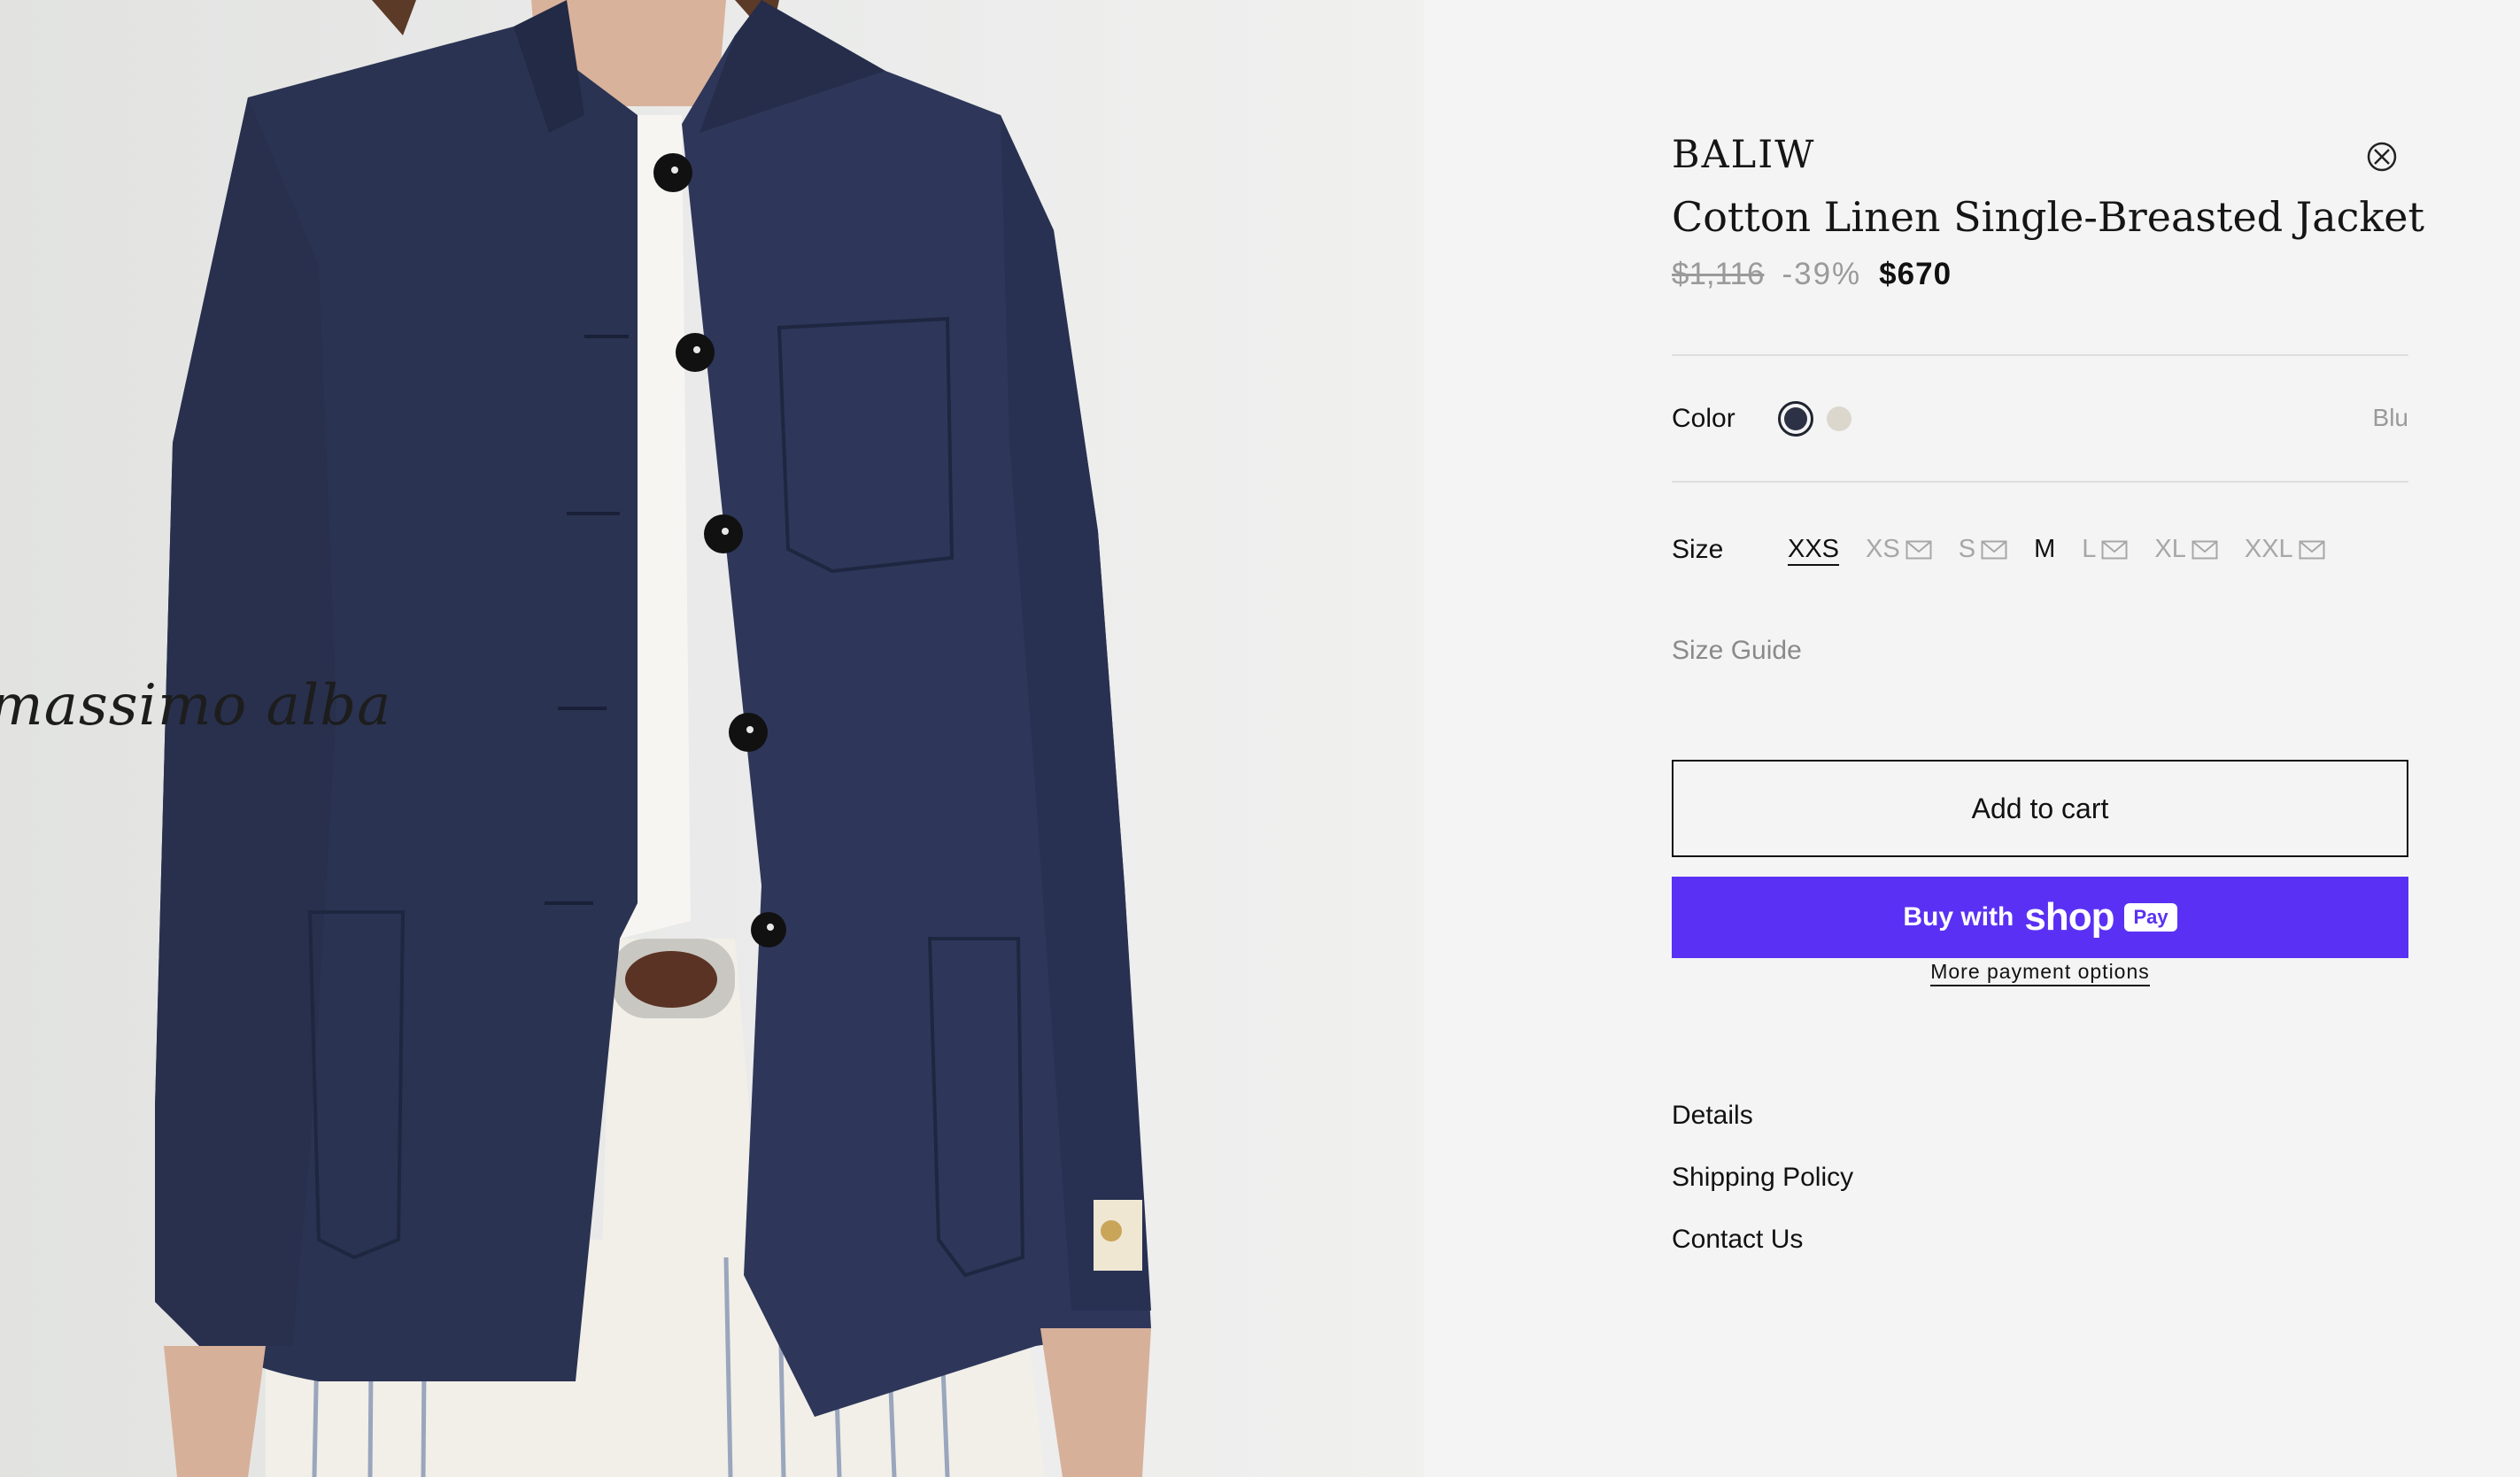 The image size is (2520, 1477). Describe the element at coordinates (1813, 549) in the screenshot. I see `size-option-xxs: XXS` at that location.